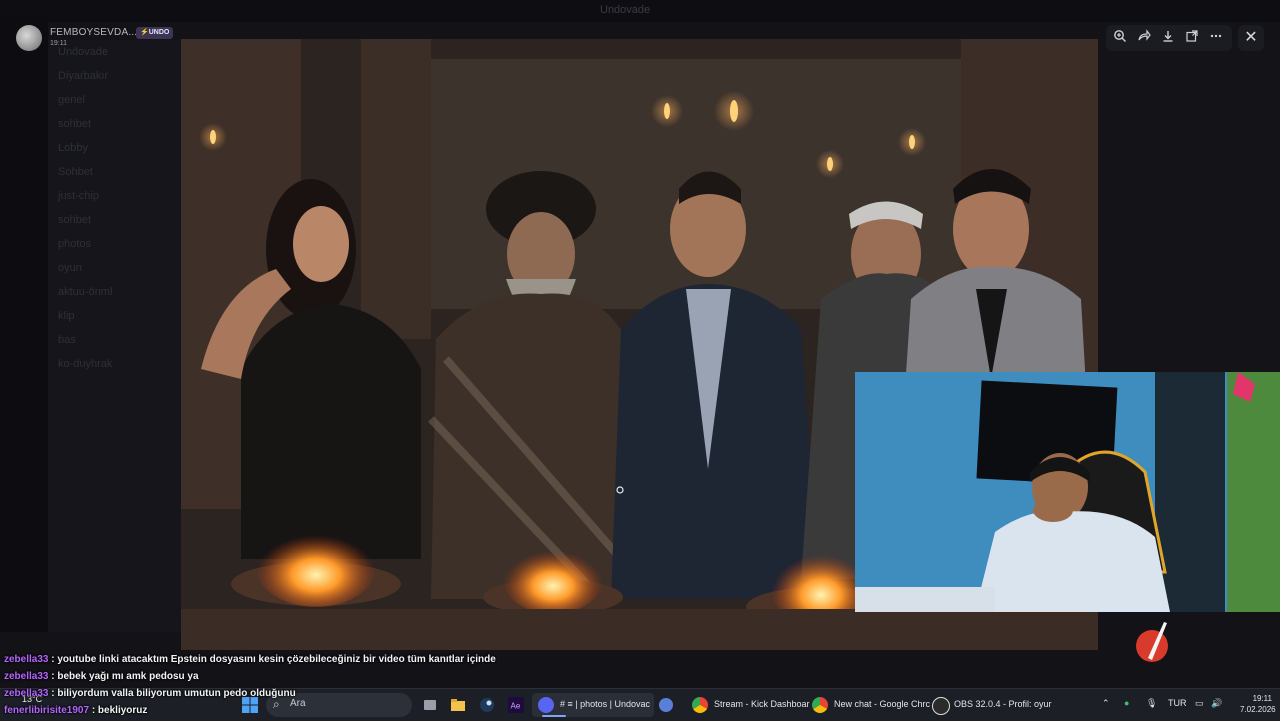 This screenshot has height=721, width=1280. I want to click on chat-message: : bekliyoruz, so click(118, 710).